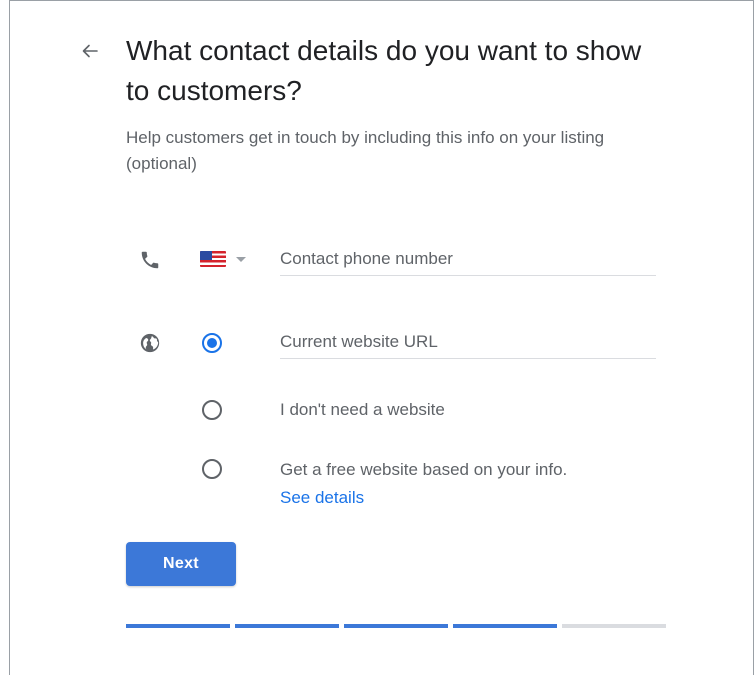 Image resolution: width=756 pixels, height=675 pixels. I want to click on phone-icon, so click(150, 260).